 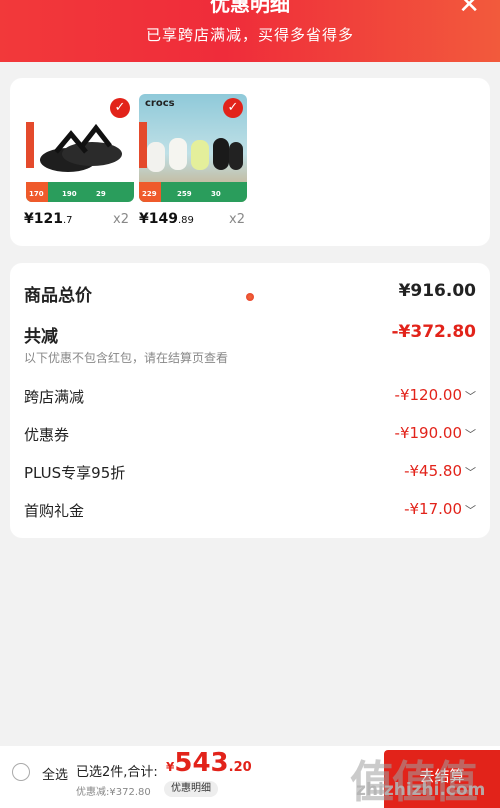 I want to click on product-image-2: crocs 229 259 30 ✓, so click(x=193, y=148).